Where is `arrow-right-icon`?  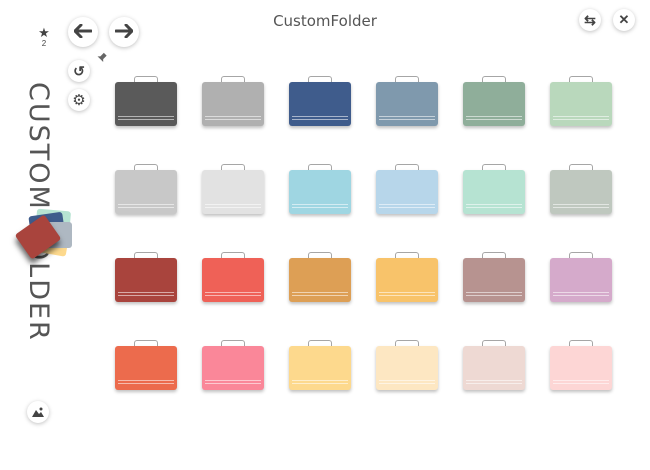
arrow-right-icon is located at coordinates (124, 32).